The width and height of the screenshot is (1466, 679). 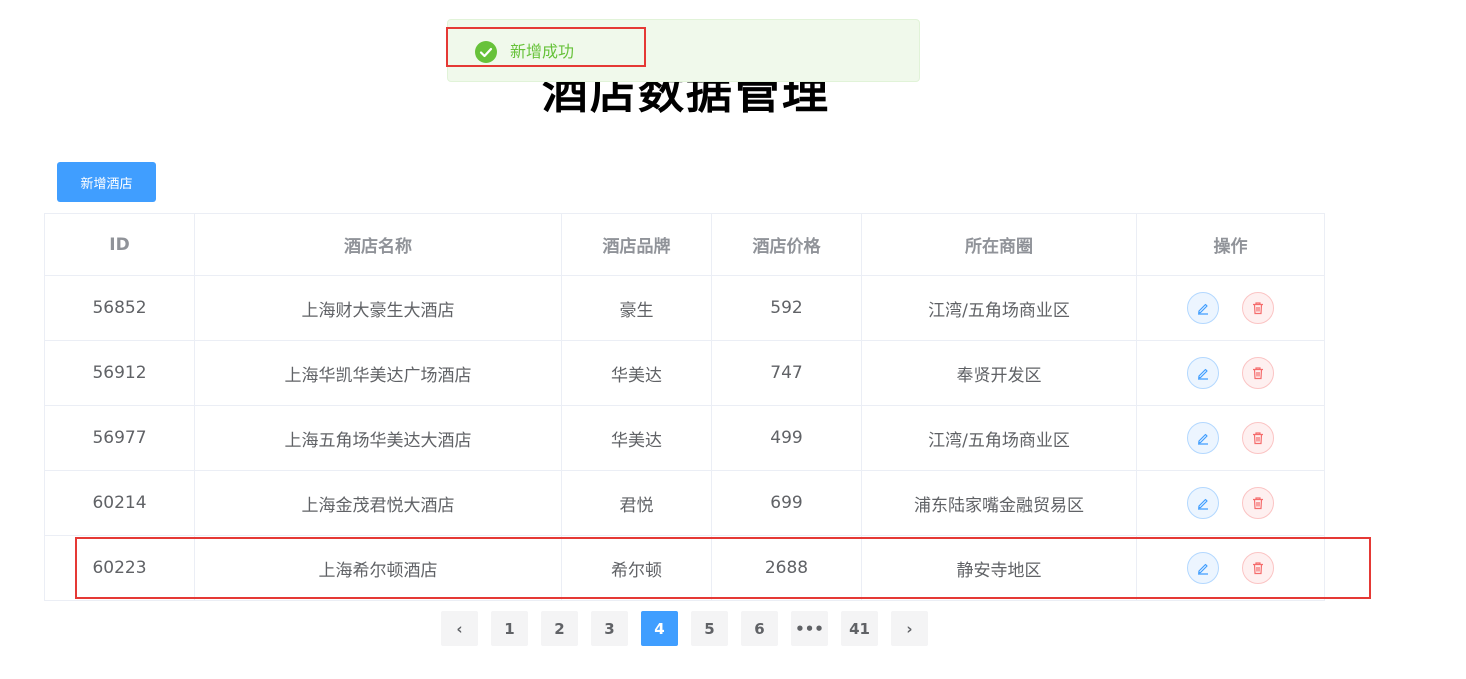 I want to click on prev-page-button: ‹, so click(x=459, y=628).